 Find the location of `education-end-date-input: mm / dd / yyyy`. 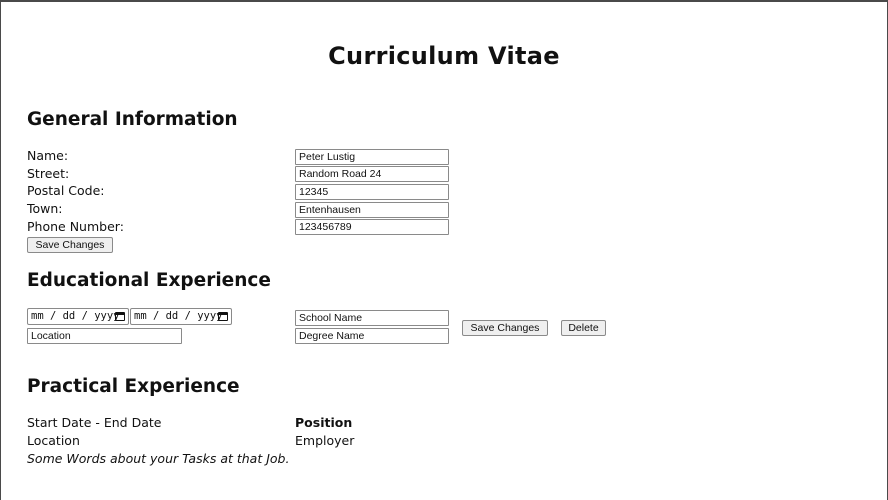

education-end-date-input: mm / dd / yyyy is located at coordinates (181, 316).